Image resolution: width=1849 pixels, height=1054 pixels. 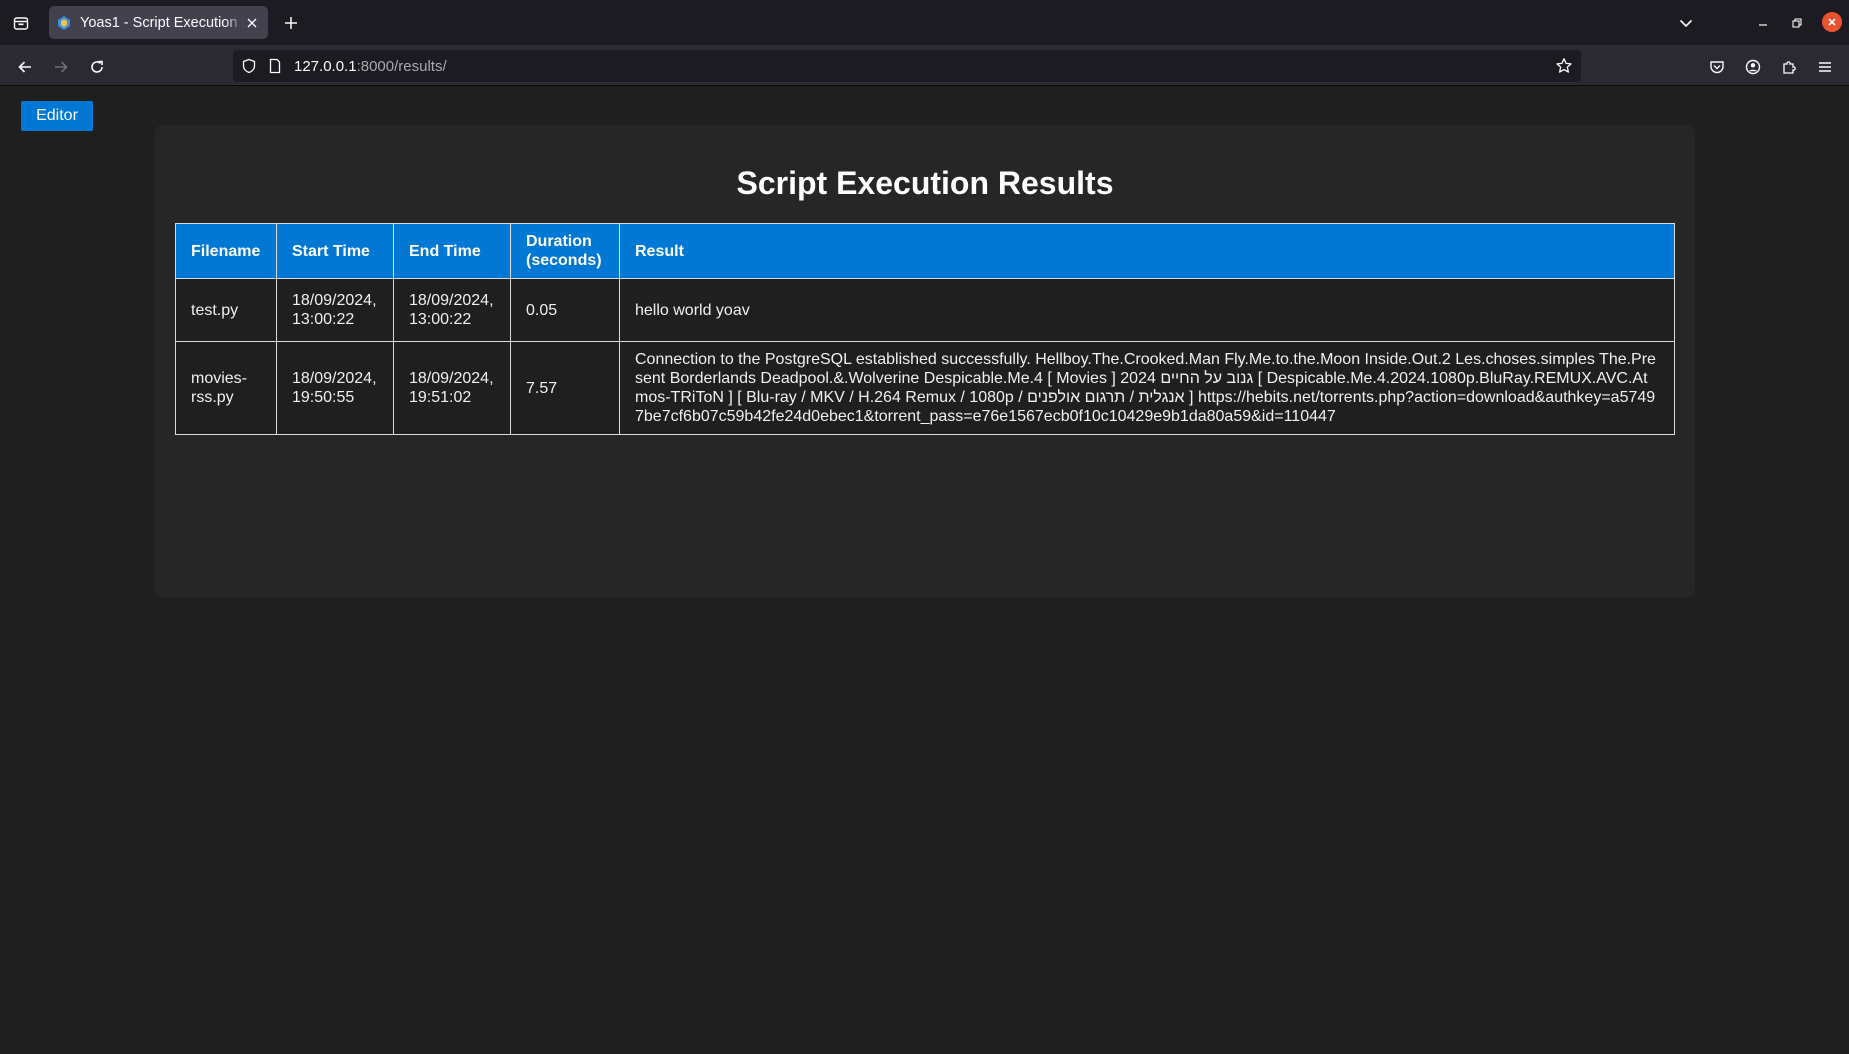 What do you see at coordinates (335, 388) in the screenshot?
I see `cell-start-time: 18/09/2024, 19:50:55` at bounding box center [335, 388].